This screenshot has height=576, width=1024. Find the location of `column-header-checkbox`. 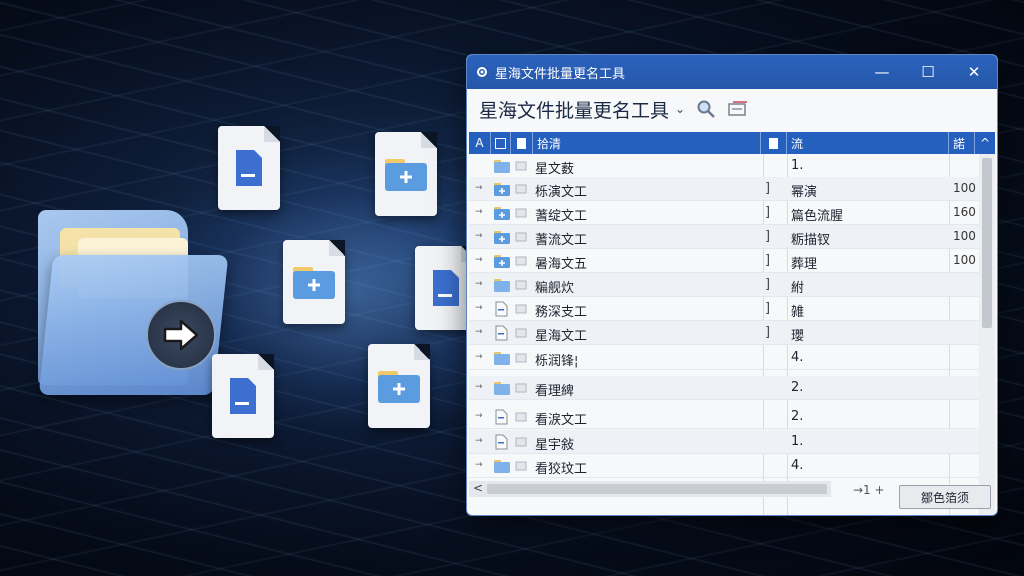

column-header-checkbox is located at coordinates (501, 143).